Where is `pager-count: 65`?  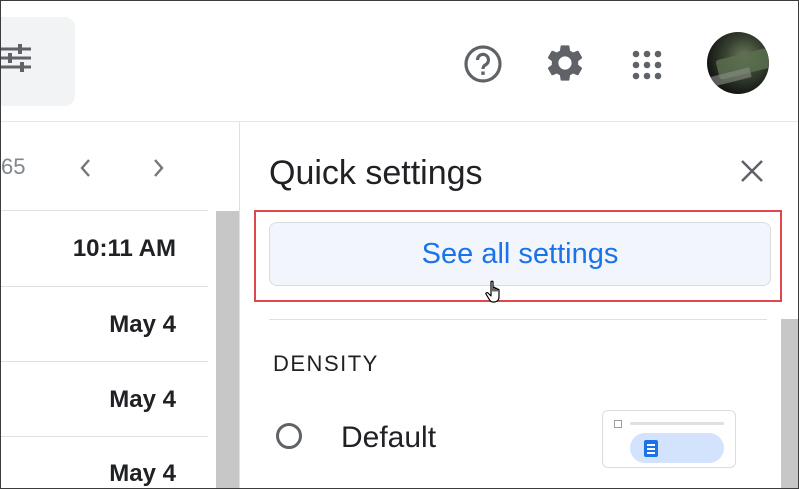 pager-count: 65 is located at coordinates (13, 166).